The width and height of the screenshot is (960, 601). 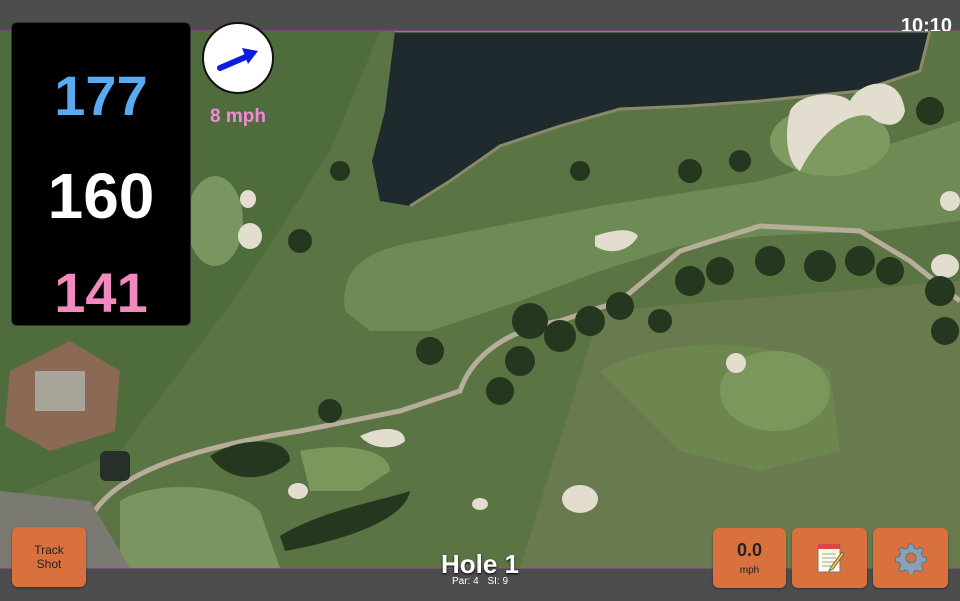 I want to click on track-shot-label: Track Shot, so click(x=49, y=557).